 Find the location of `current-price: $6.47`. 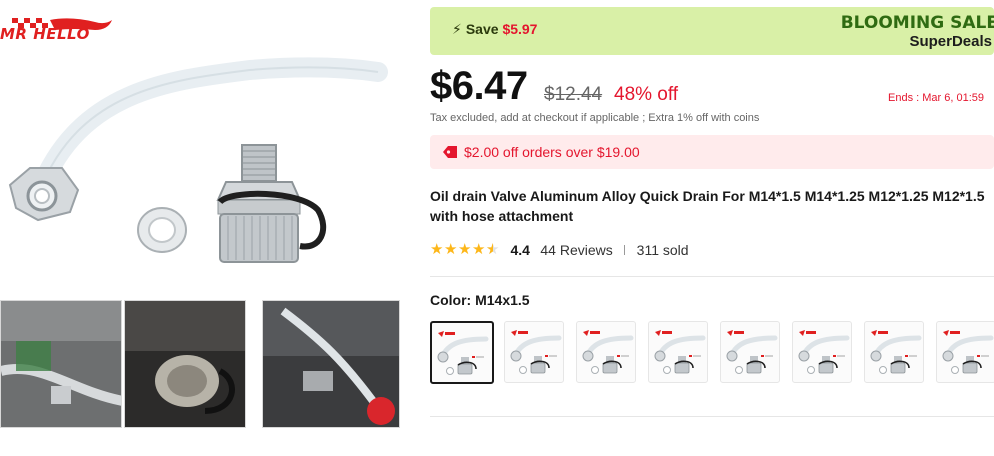

current-price: $6.47 is located at coordinates (479, 86).